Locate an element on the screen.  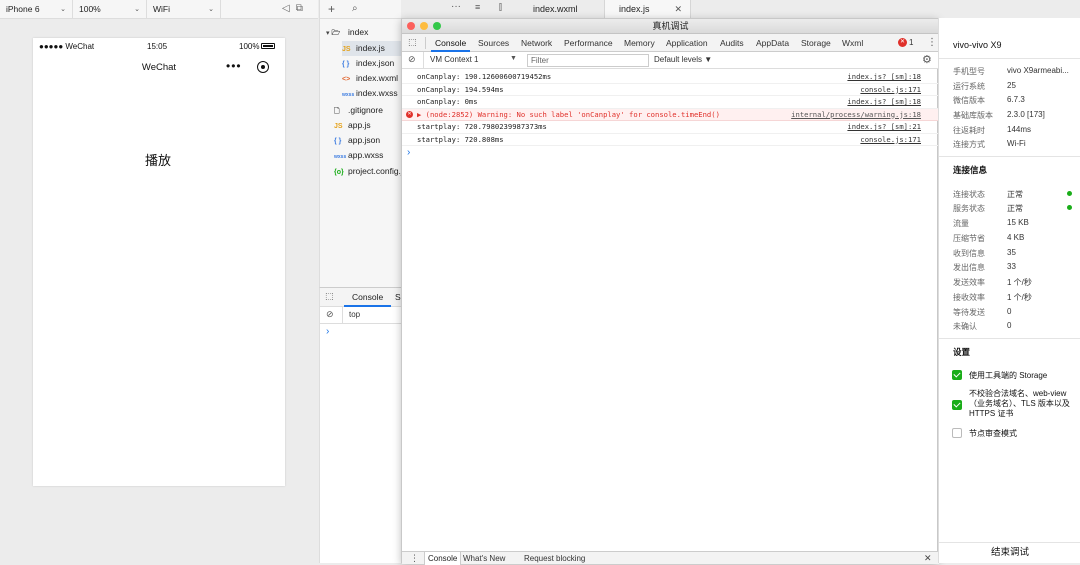
log-message: startplay: 720.808ms is located at coordinates (460, 139).